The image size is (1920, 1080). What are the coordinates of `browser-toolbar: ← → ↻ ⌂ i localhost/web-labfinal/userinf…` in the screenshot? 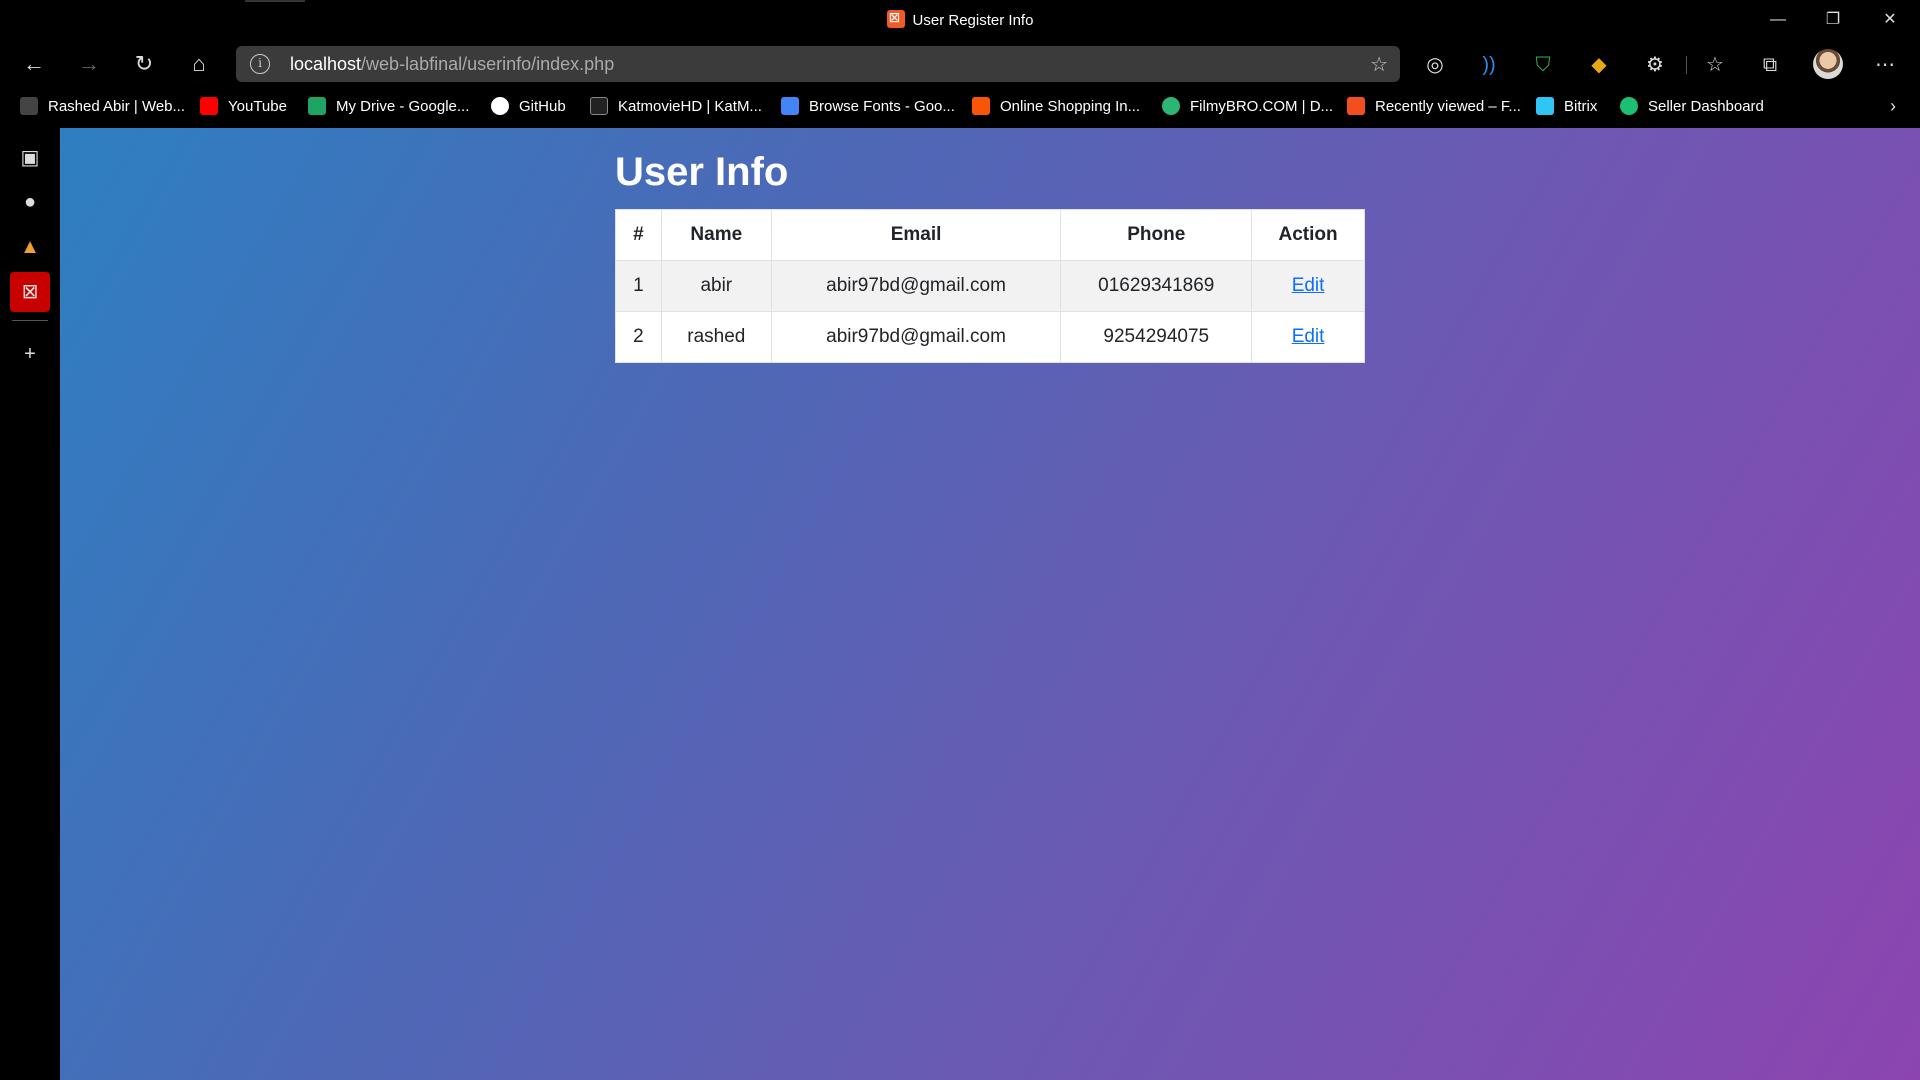 It's located at (960, 64).